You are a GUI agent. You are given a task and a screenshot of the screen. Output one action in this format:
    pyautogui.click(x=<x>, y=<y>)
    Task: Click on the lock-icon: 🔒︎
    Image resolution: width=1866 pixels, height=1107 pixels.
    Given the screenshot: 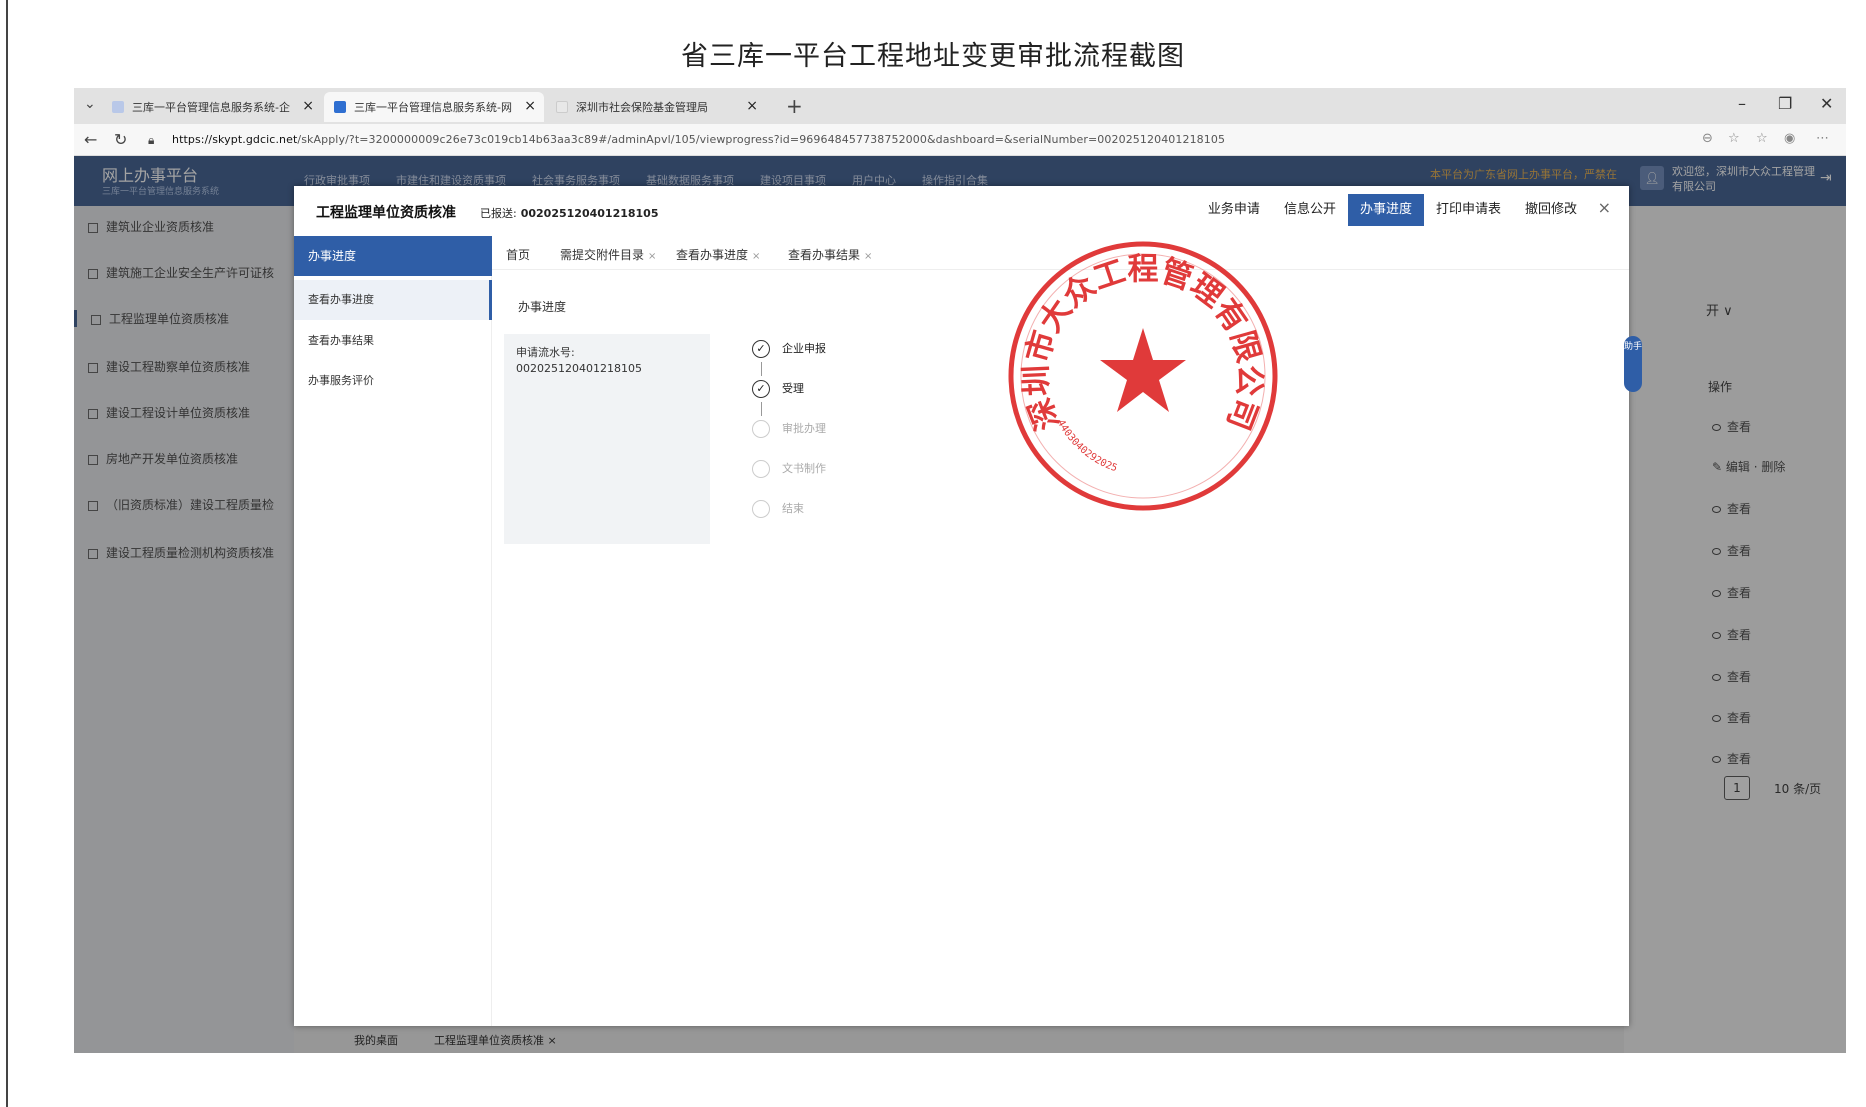 What is the action you would take?
    pyautogui.click(x=151, y=140)
    